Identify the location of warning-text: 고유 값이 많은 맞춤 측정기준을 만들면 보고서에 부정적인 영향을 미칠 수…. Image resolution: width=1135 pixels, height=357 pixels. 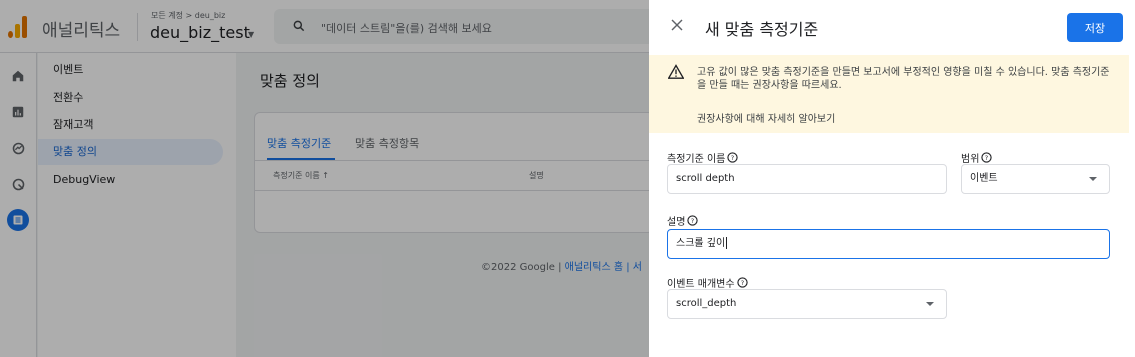
(903, 79).